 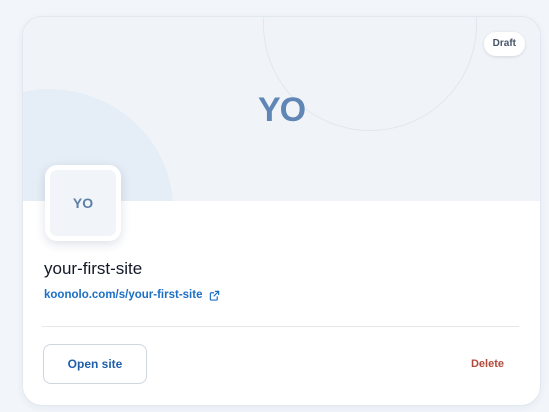 What do you see at coordinates (281, 110) in the screenshot?
I see `cover-initials: YO` at bounding box center [281, 110].